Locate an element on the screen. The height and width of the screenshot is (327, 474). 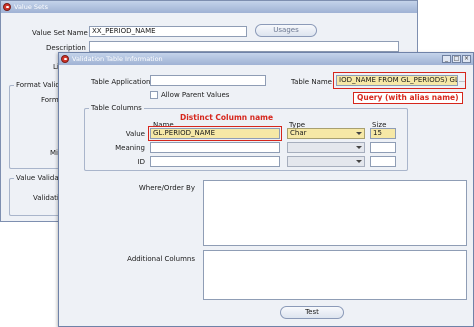
value-type-text: Char is located at coordinates (298, 133).